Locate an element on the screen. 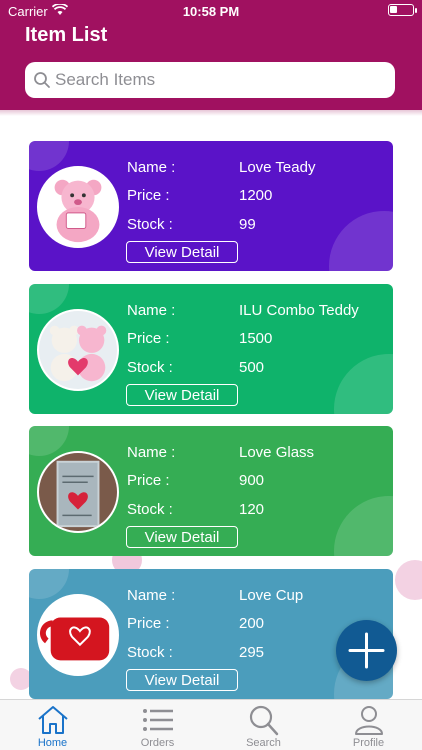 The width and height of the screenshot is (422, 750). item-price: 200 is located at coordinates (252, 623).